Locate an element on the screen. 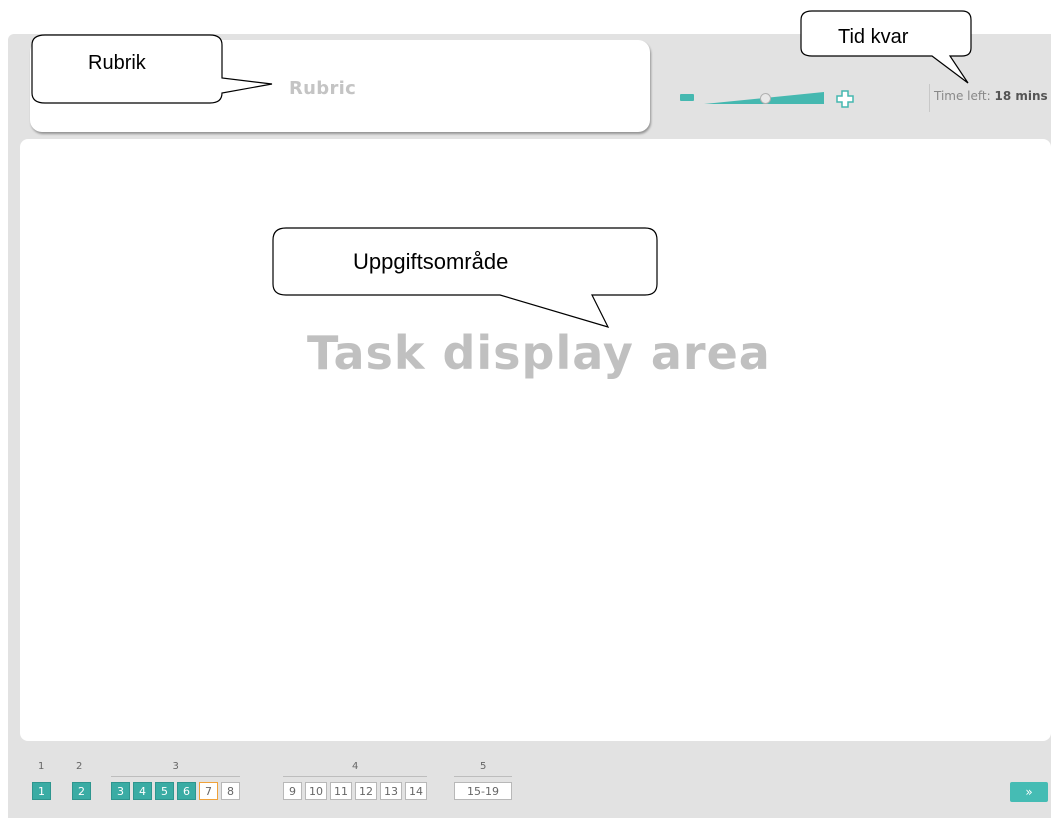 Image resolution: width=1051 pixels, height=818 pixels. task-display-placeholder: Task display area is located at coordinates (539, 353).